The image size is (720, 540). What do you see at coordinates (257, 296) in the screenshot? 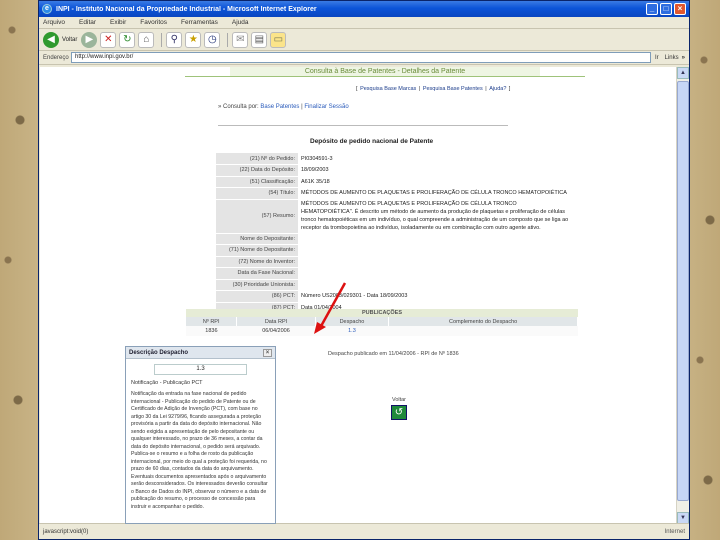
I see `detail-key: (86) PCT:` at bounding box center [257, 296].